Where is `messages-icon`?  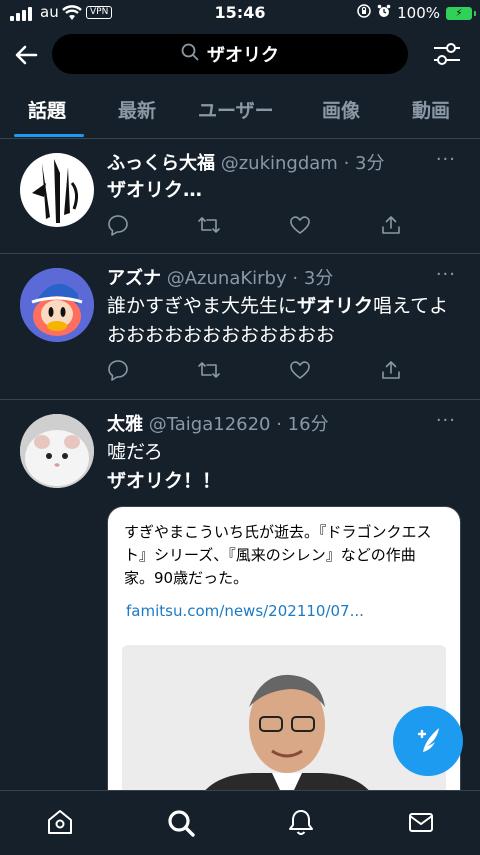
messages-icon is located at coordinates (421, 824).